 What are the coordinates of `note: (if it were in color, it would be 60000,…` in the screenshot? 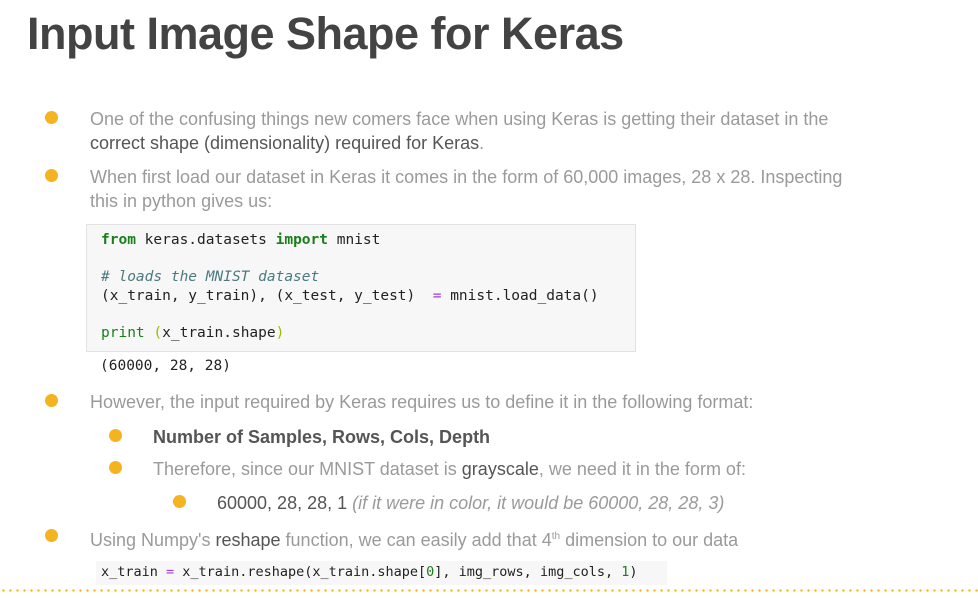 It's located at (538, 503).